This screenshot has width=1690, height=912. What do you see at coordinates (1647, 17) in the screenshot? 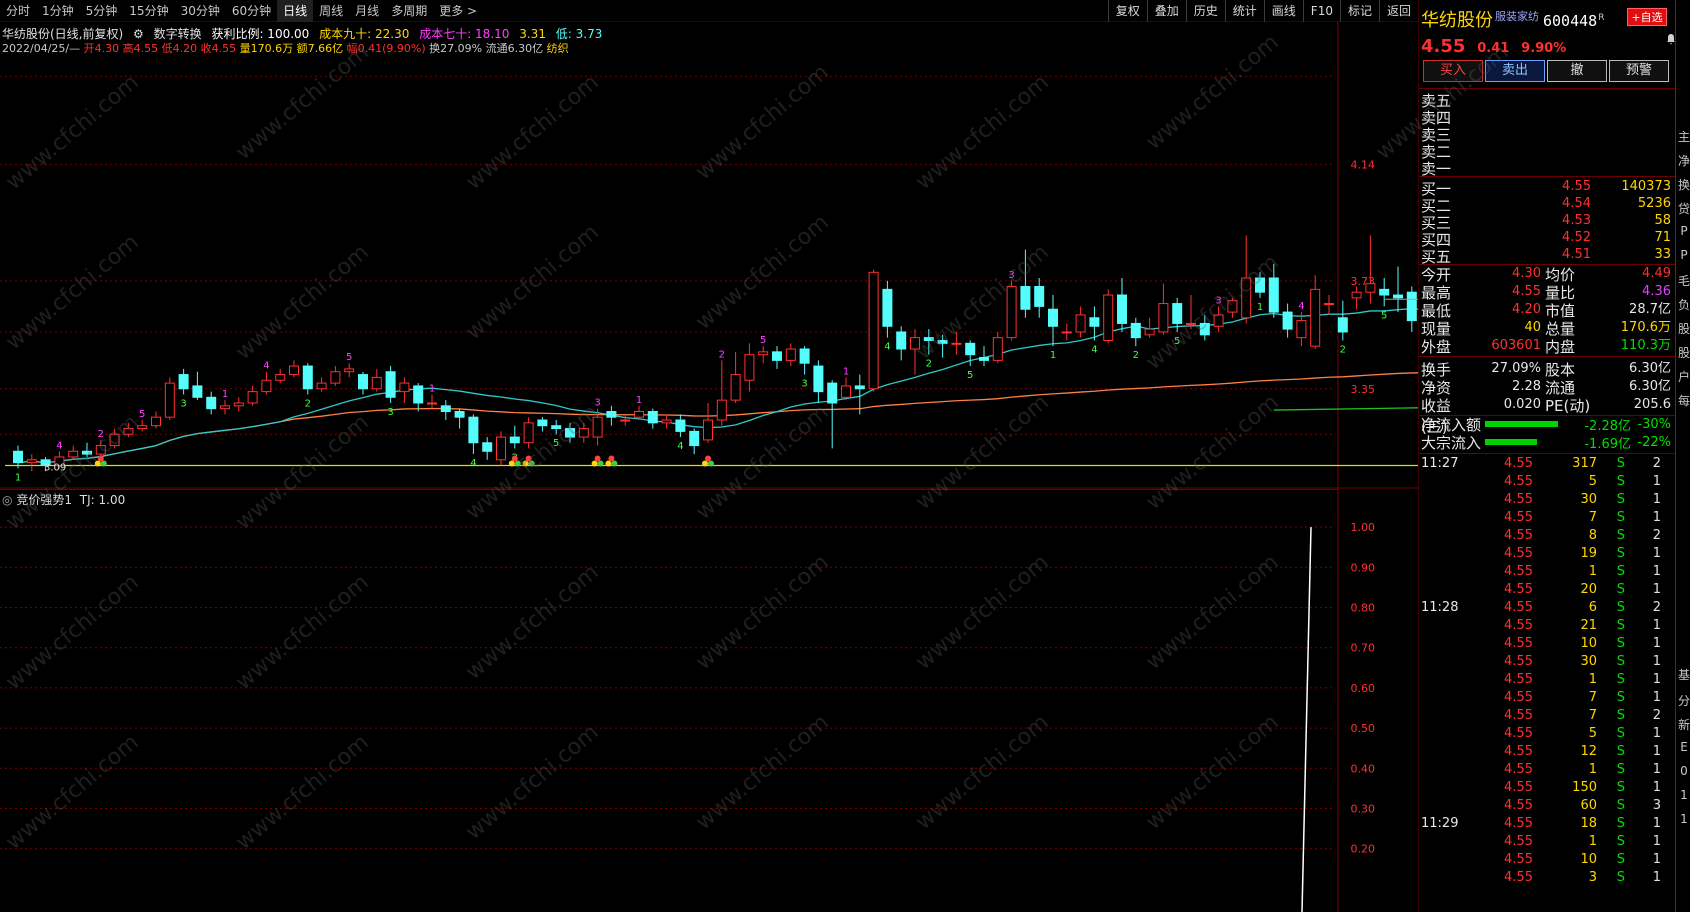
I see `add-favorite-button: +自选` at bounding box center [1647, 17].